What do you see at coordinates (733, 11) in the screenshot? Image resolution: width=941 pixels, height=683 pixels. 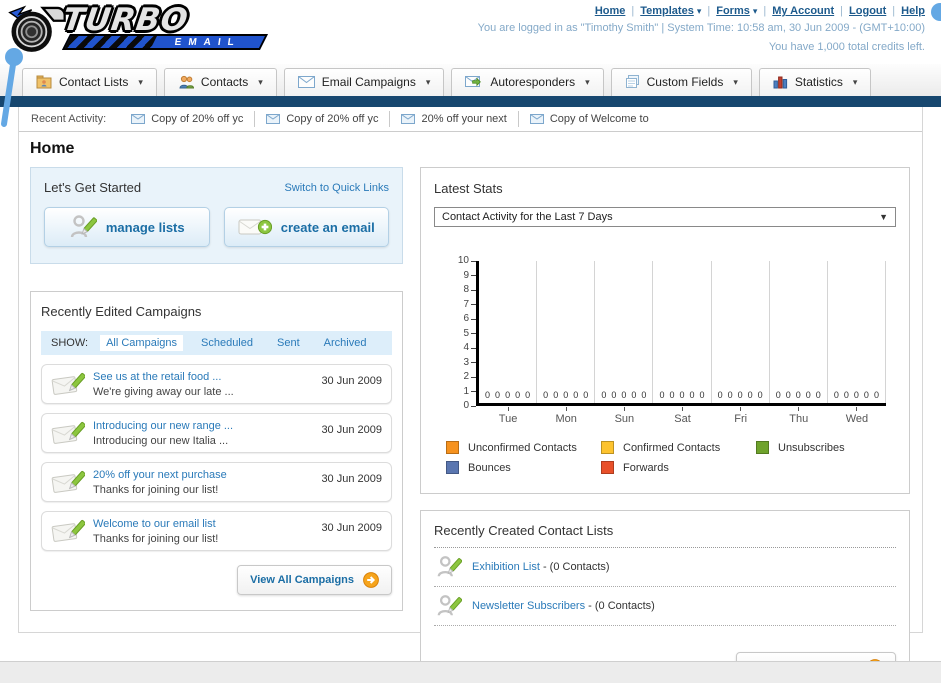 I see `nav-forms-link: Forms` at bounding box center [733, 11].